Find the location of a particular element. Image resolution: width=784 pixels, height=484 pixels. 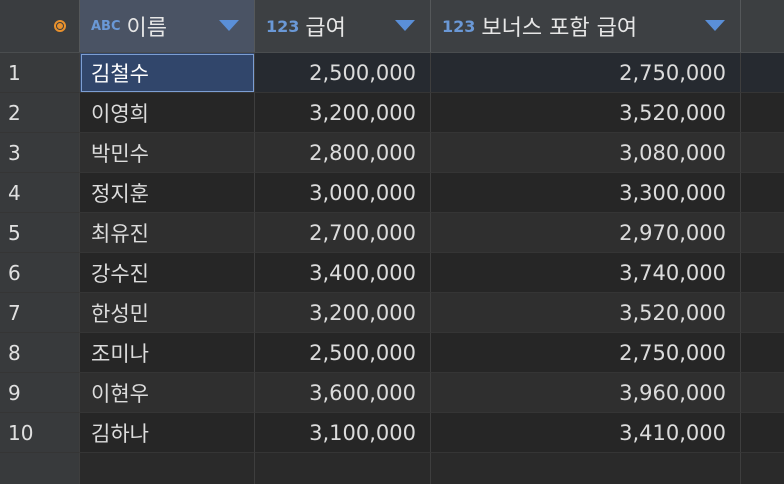

grid-header: ABC 이름 123 급여 123 보너스 포함 급여 is located at coordinates (392, 26).